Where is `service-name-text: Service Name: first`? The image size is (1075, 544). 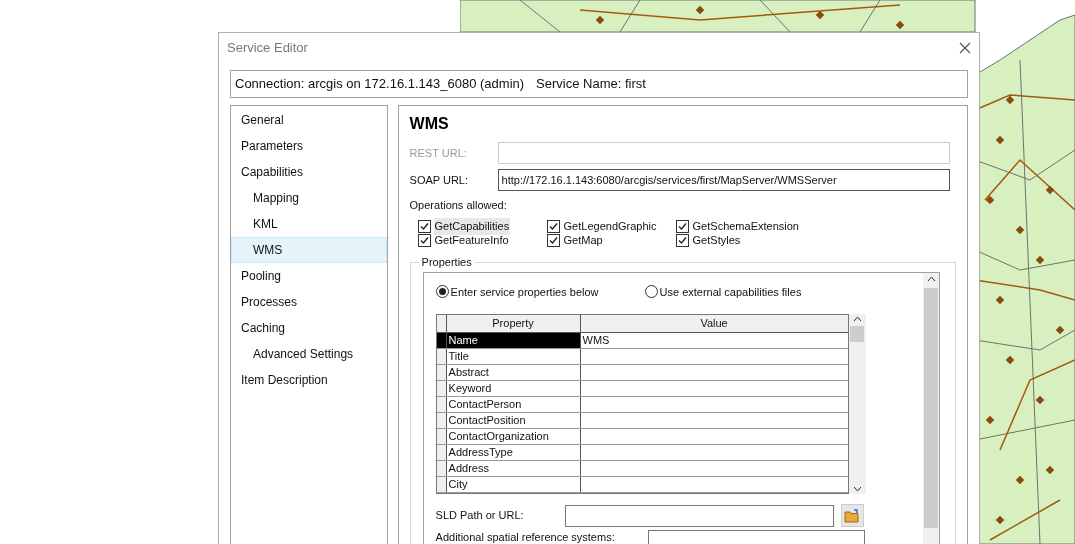 service-name-text: Service Name: first is located at coordinates (591, 84).